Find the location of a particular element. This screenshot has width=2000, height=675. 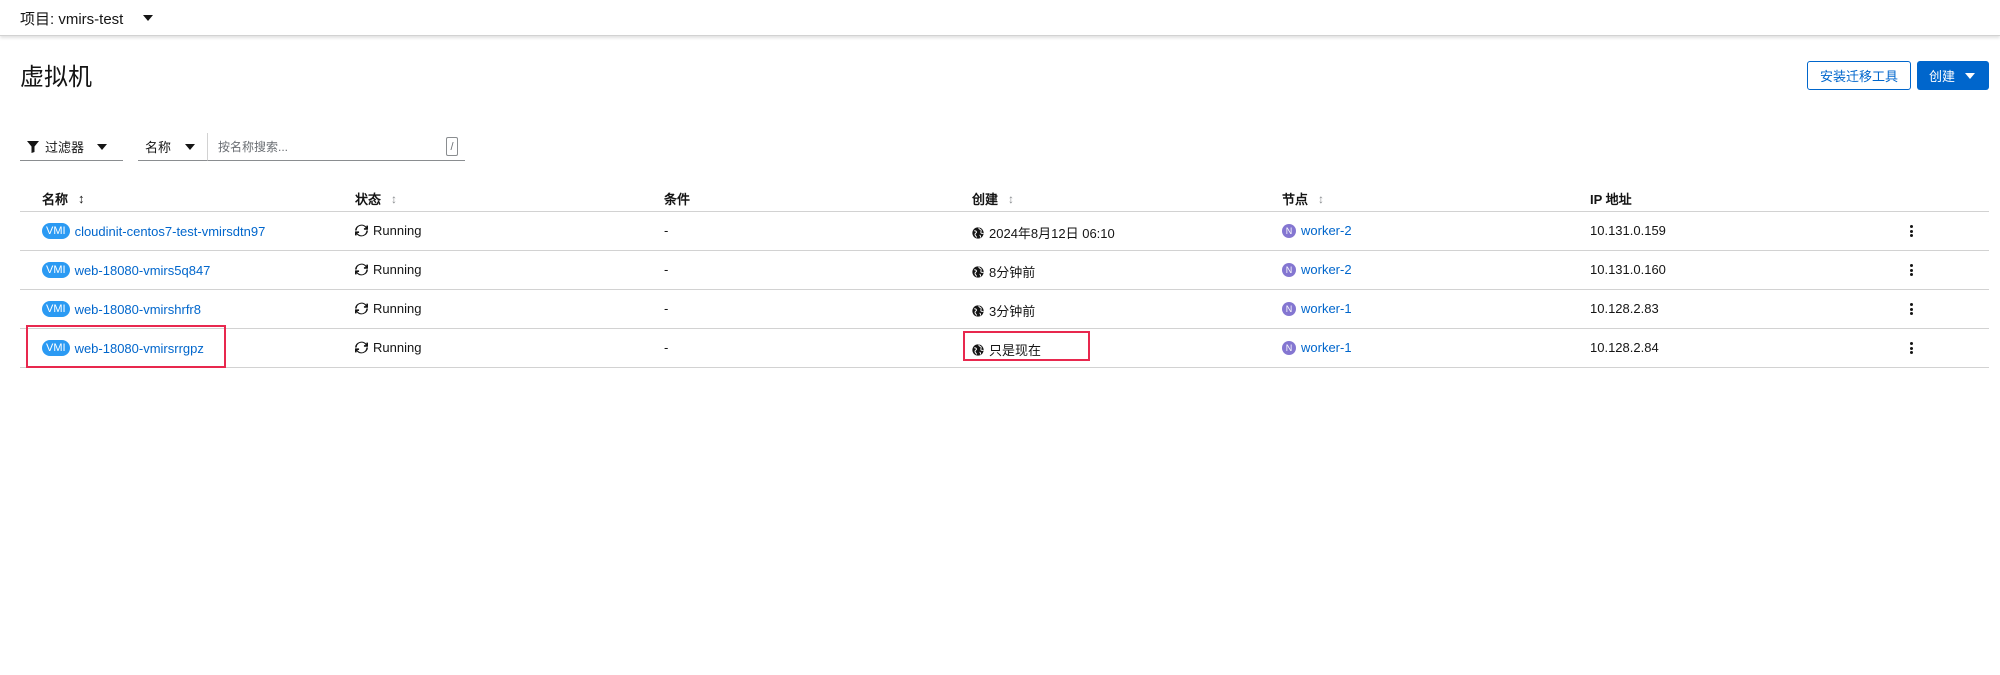

vm-name-link: cloudinit-centos7-test-vmirsdtn97 is located at coordinates (170, 231).